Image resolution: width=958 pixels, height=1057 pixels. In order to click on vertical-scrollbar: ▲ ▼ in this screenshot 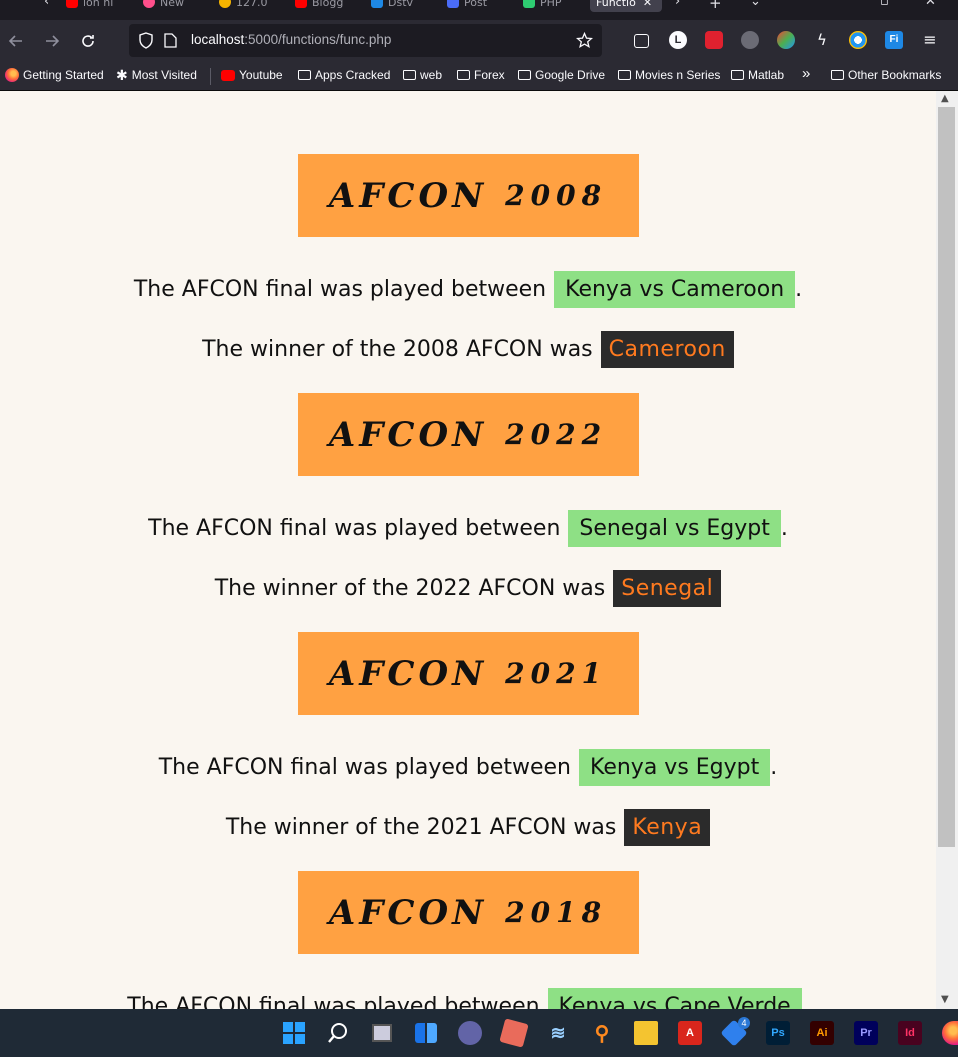, I will do `click(947, 550)`.